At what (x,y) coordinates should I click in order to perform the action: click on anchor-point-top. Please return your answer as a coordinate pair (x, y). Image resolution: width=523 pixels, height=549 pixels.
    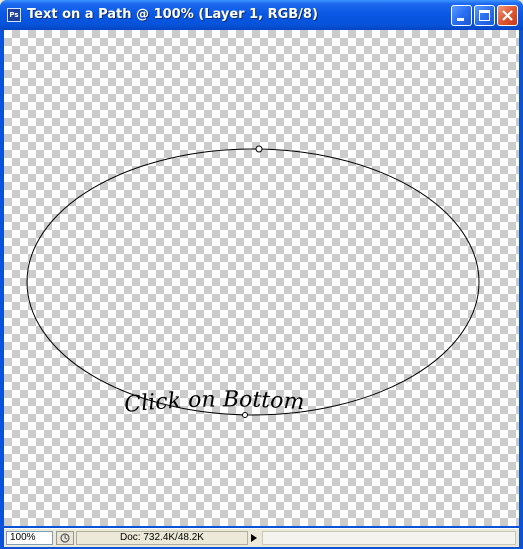
    Looking at the image, I should click on (259, 149).